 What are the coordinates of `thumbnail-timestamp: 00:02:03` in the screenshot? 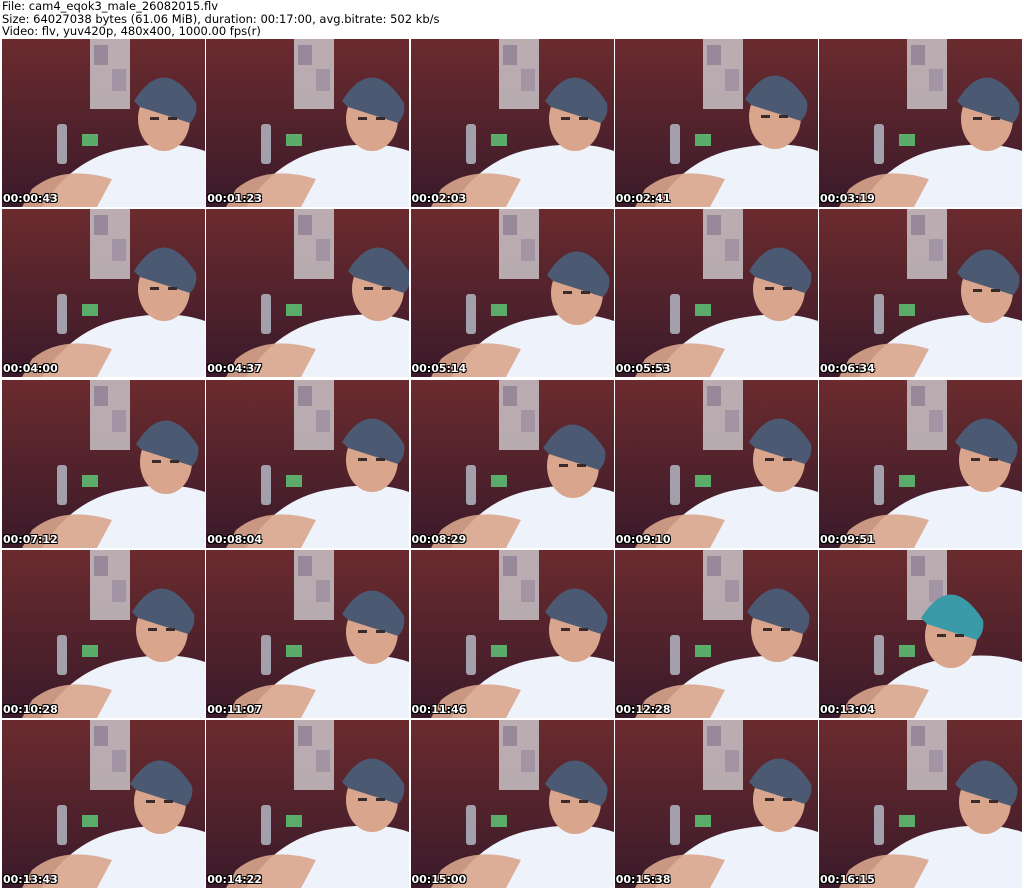 It's located at (439, 198).